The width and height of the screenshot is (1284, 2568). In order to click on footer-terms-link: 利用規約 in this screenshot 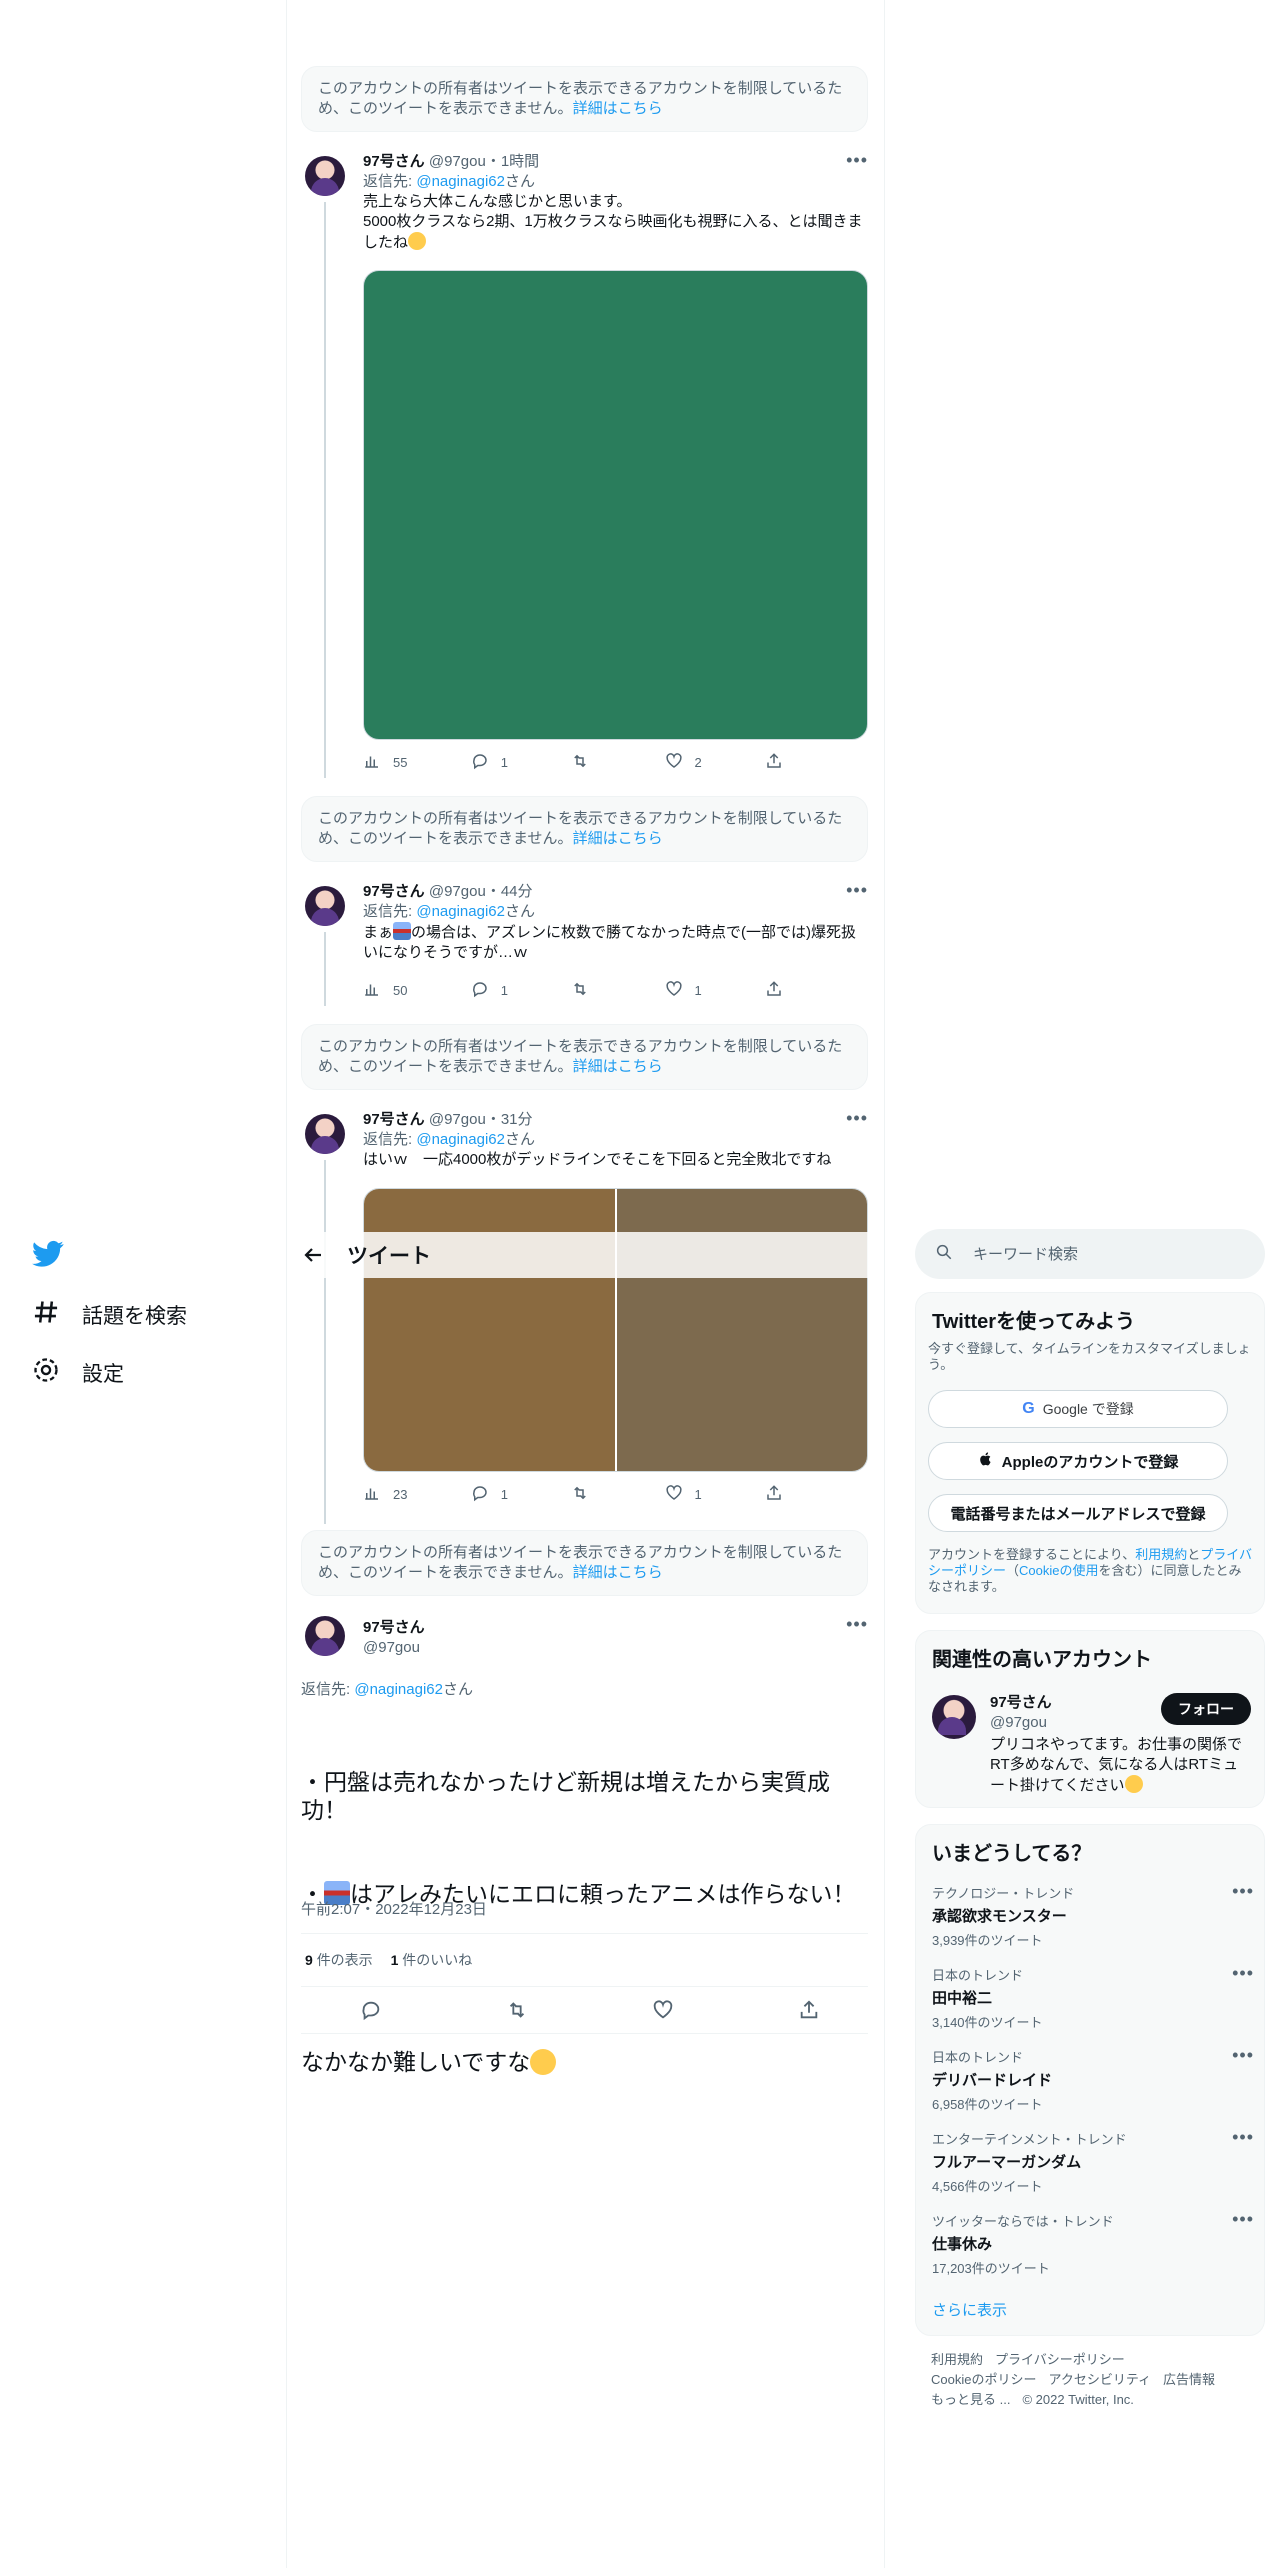, I will do `click(957, 2359)`.